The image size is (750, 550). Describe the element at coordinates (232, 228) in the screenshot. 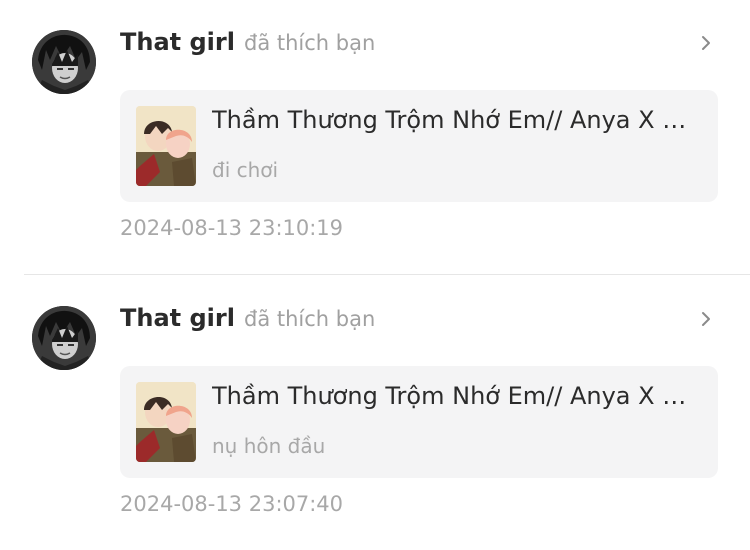

I see `timestamp: 2024-08-13 23:10:19` at that location.